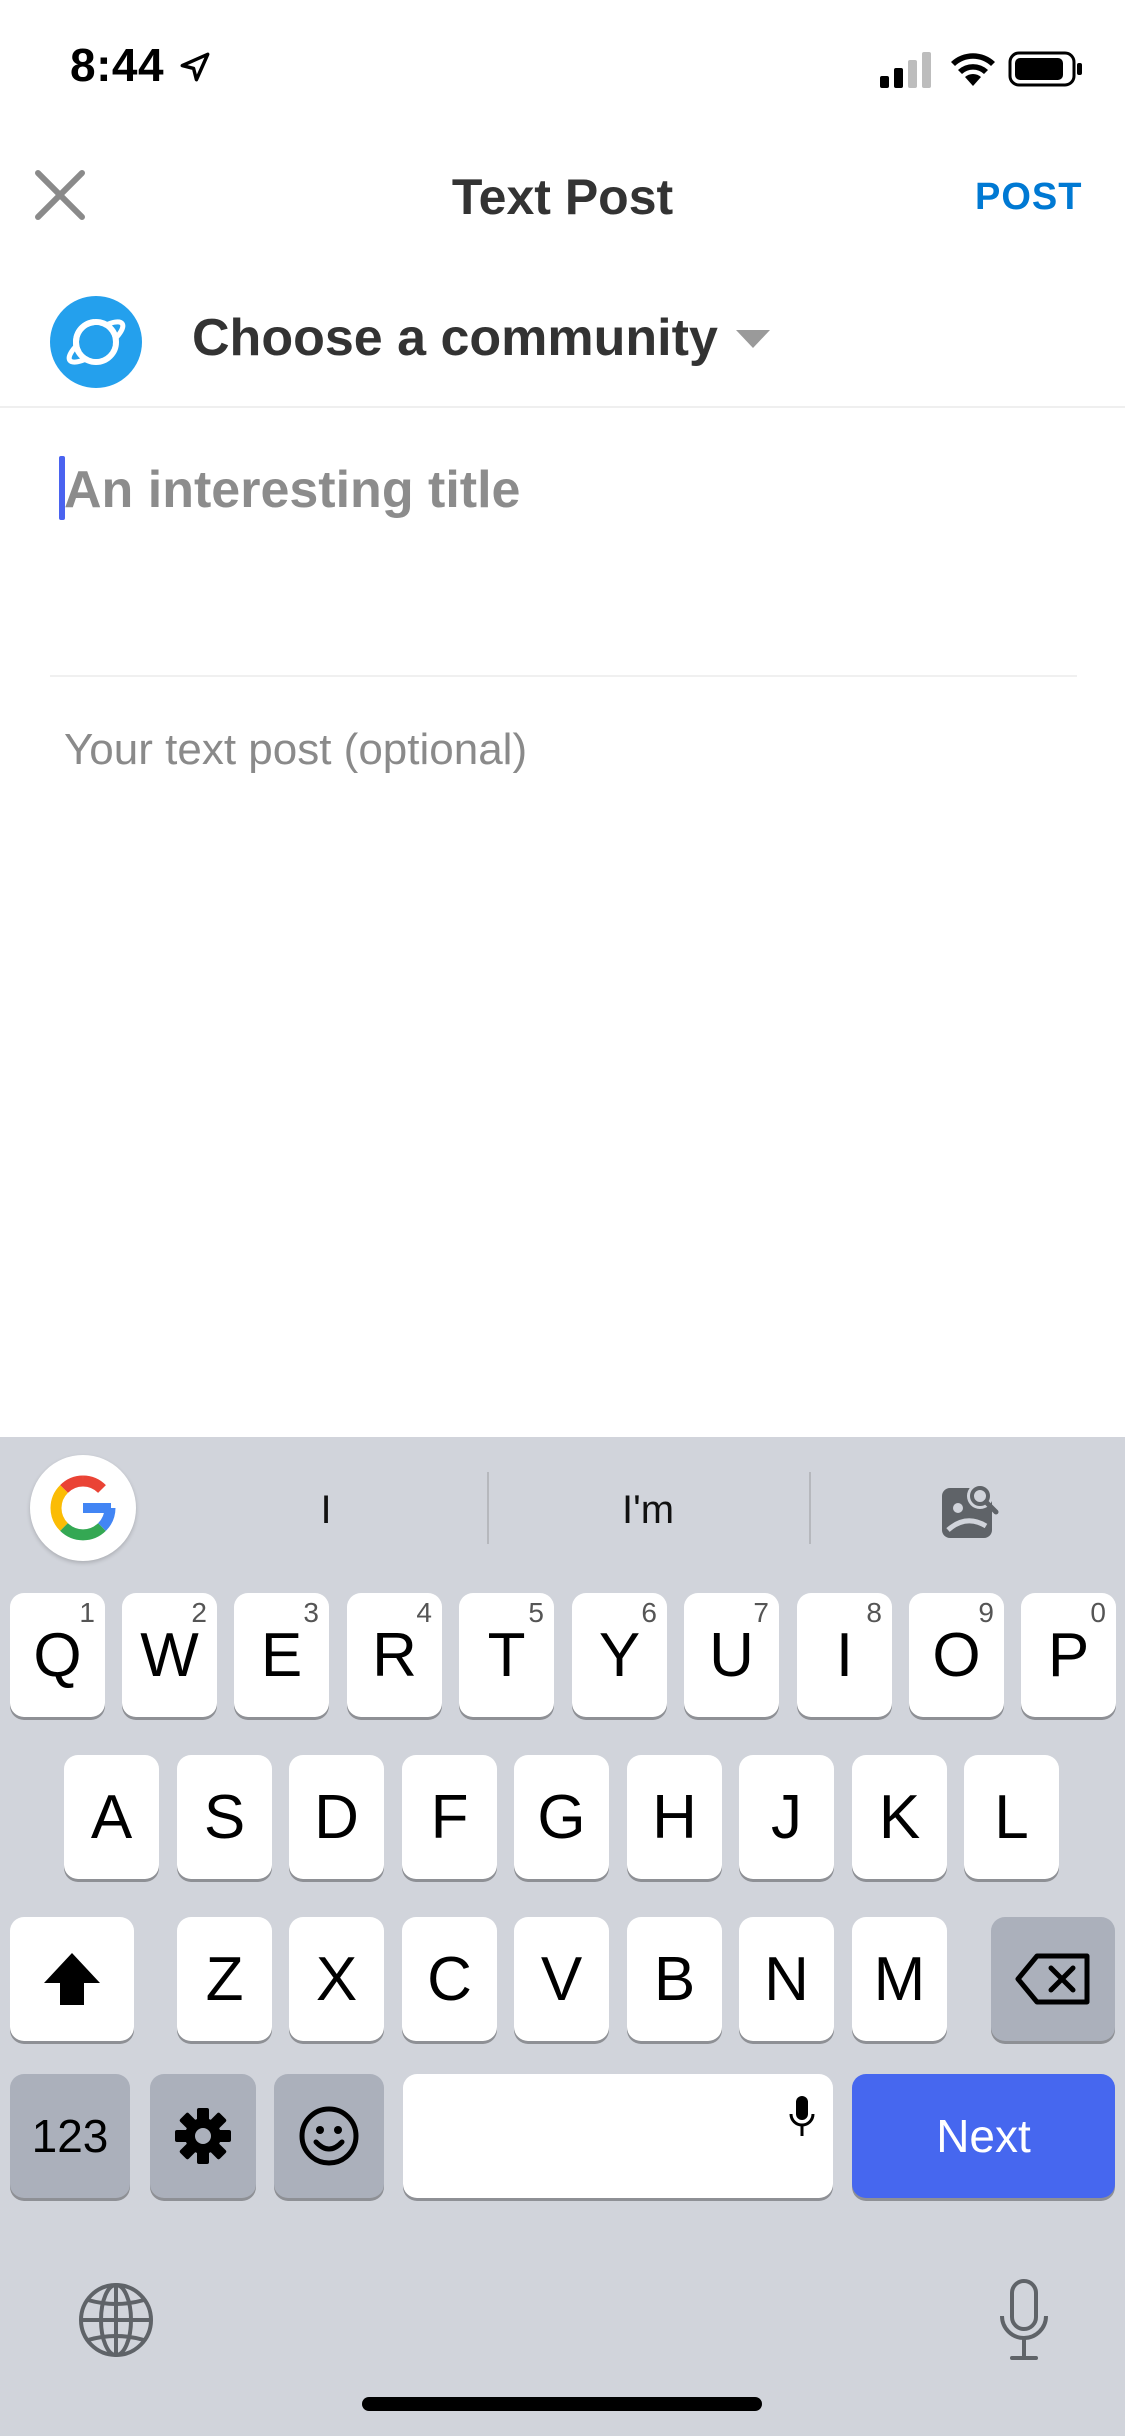  I want to click on numbers-key: 123, so click(70, 2136).